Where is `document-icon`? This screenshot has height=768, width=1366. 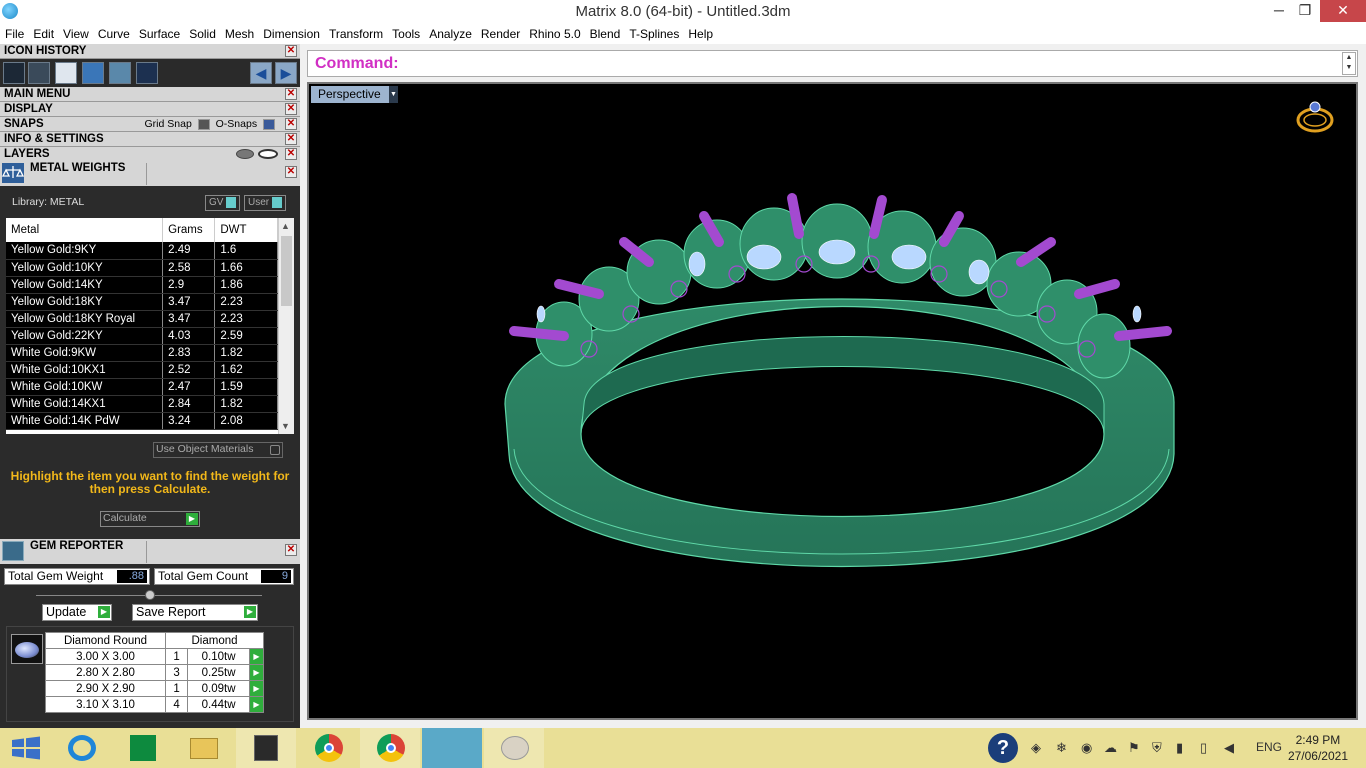 document-icon is located at coordinates (66, 73).